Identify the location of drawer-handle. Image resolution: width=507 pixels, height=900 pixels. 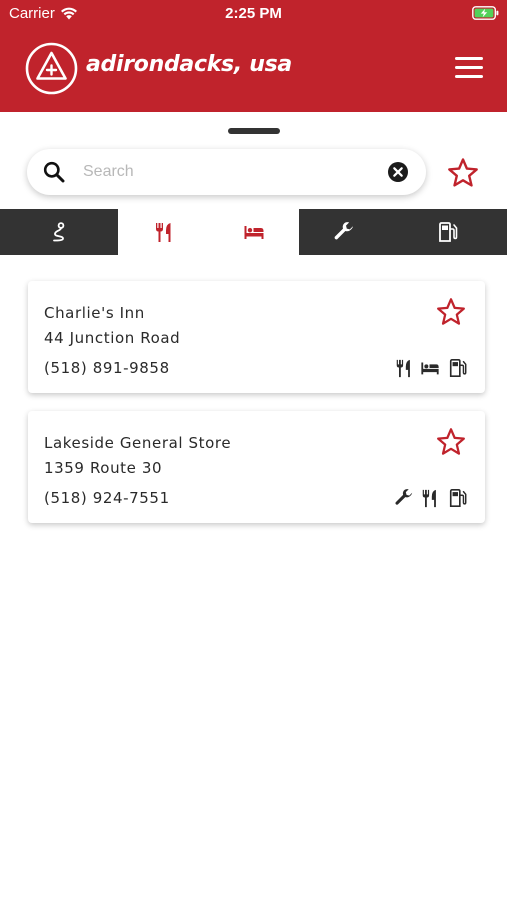
(254, 131).